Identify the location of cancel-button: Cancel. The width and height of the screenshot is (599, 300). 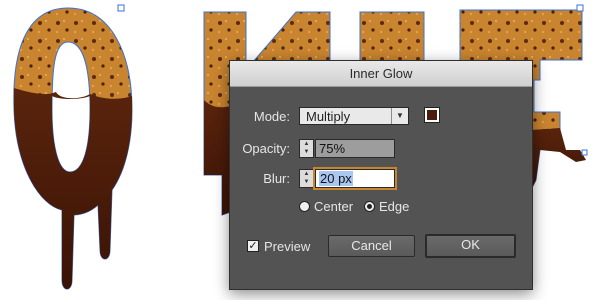
(371, 246).